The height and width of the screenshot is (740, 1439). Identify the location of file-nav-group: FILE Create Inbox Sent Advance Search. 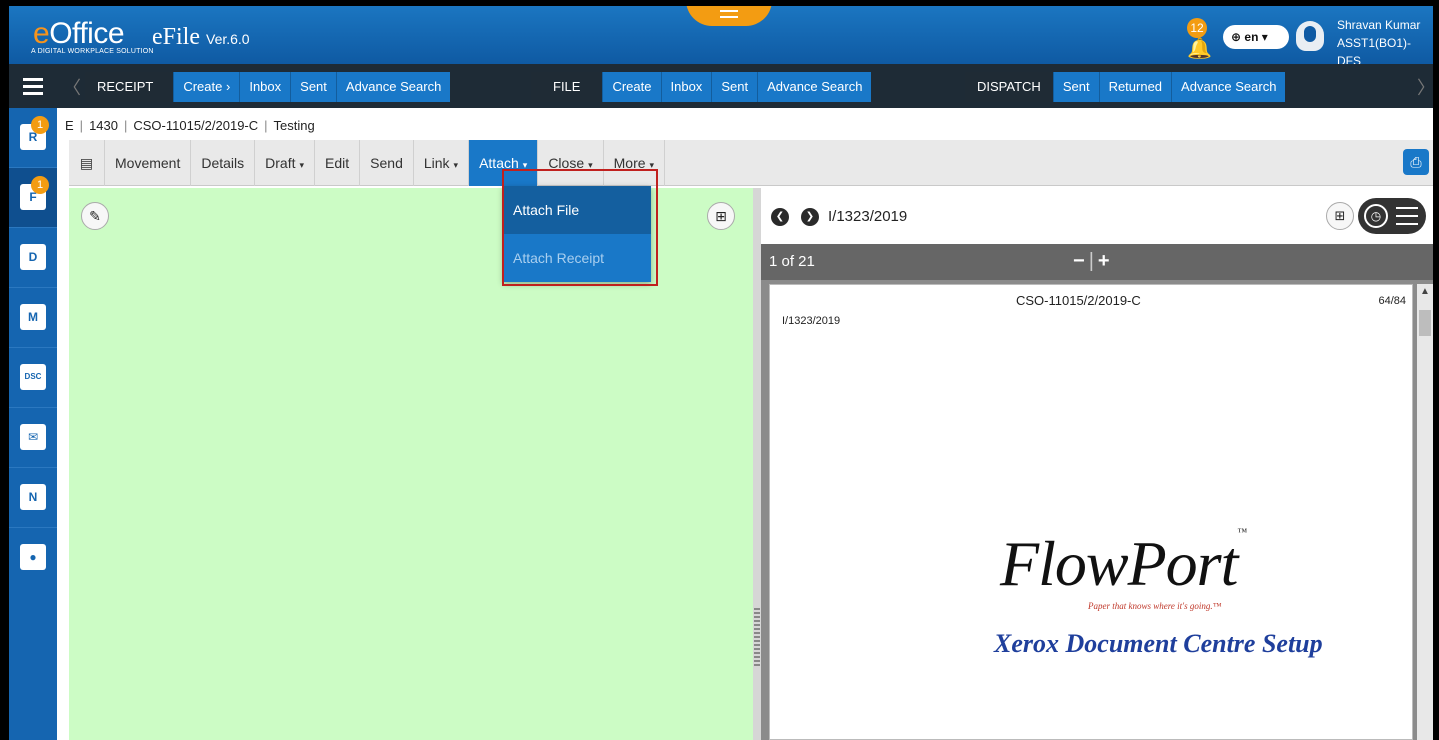
(701, 87).